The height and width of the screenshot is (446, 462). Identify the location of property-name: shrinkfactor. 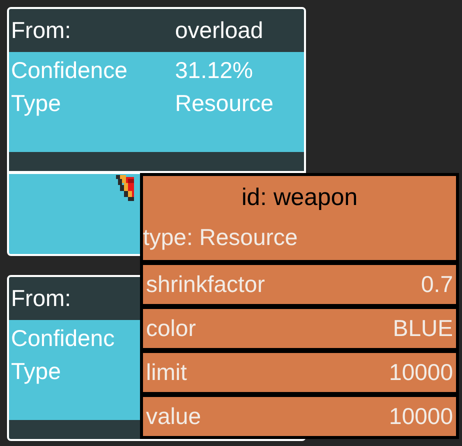
(205, 285).